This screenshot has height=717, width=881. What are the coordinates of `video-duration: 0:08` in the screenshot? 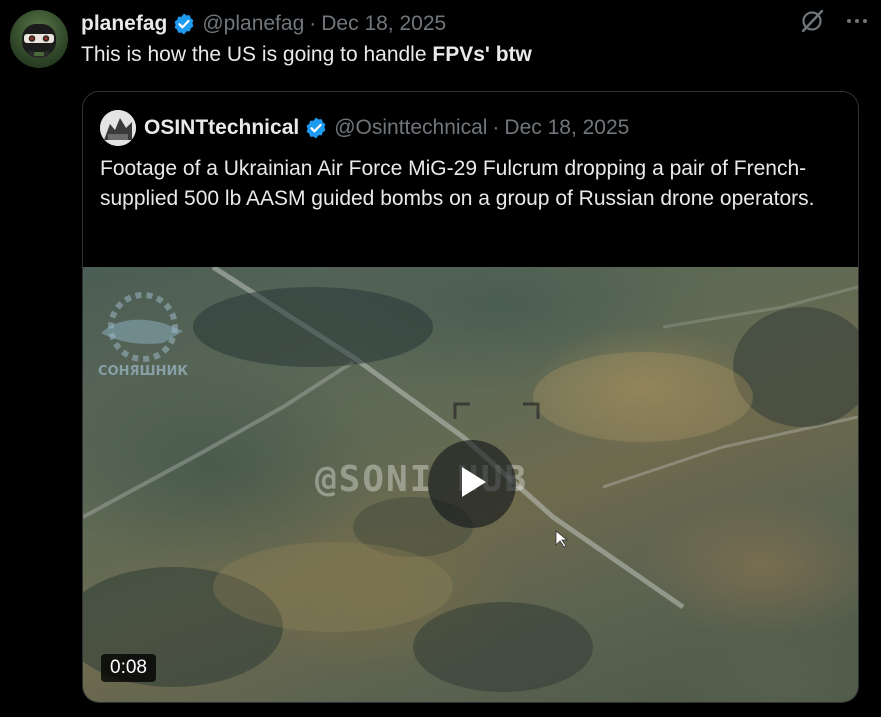 It's located at (128, 668).